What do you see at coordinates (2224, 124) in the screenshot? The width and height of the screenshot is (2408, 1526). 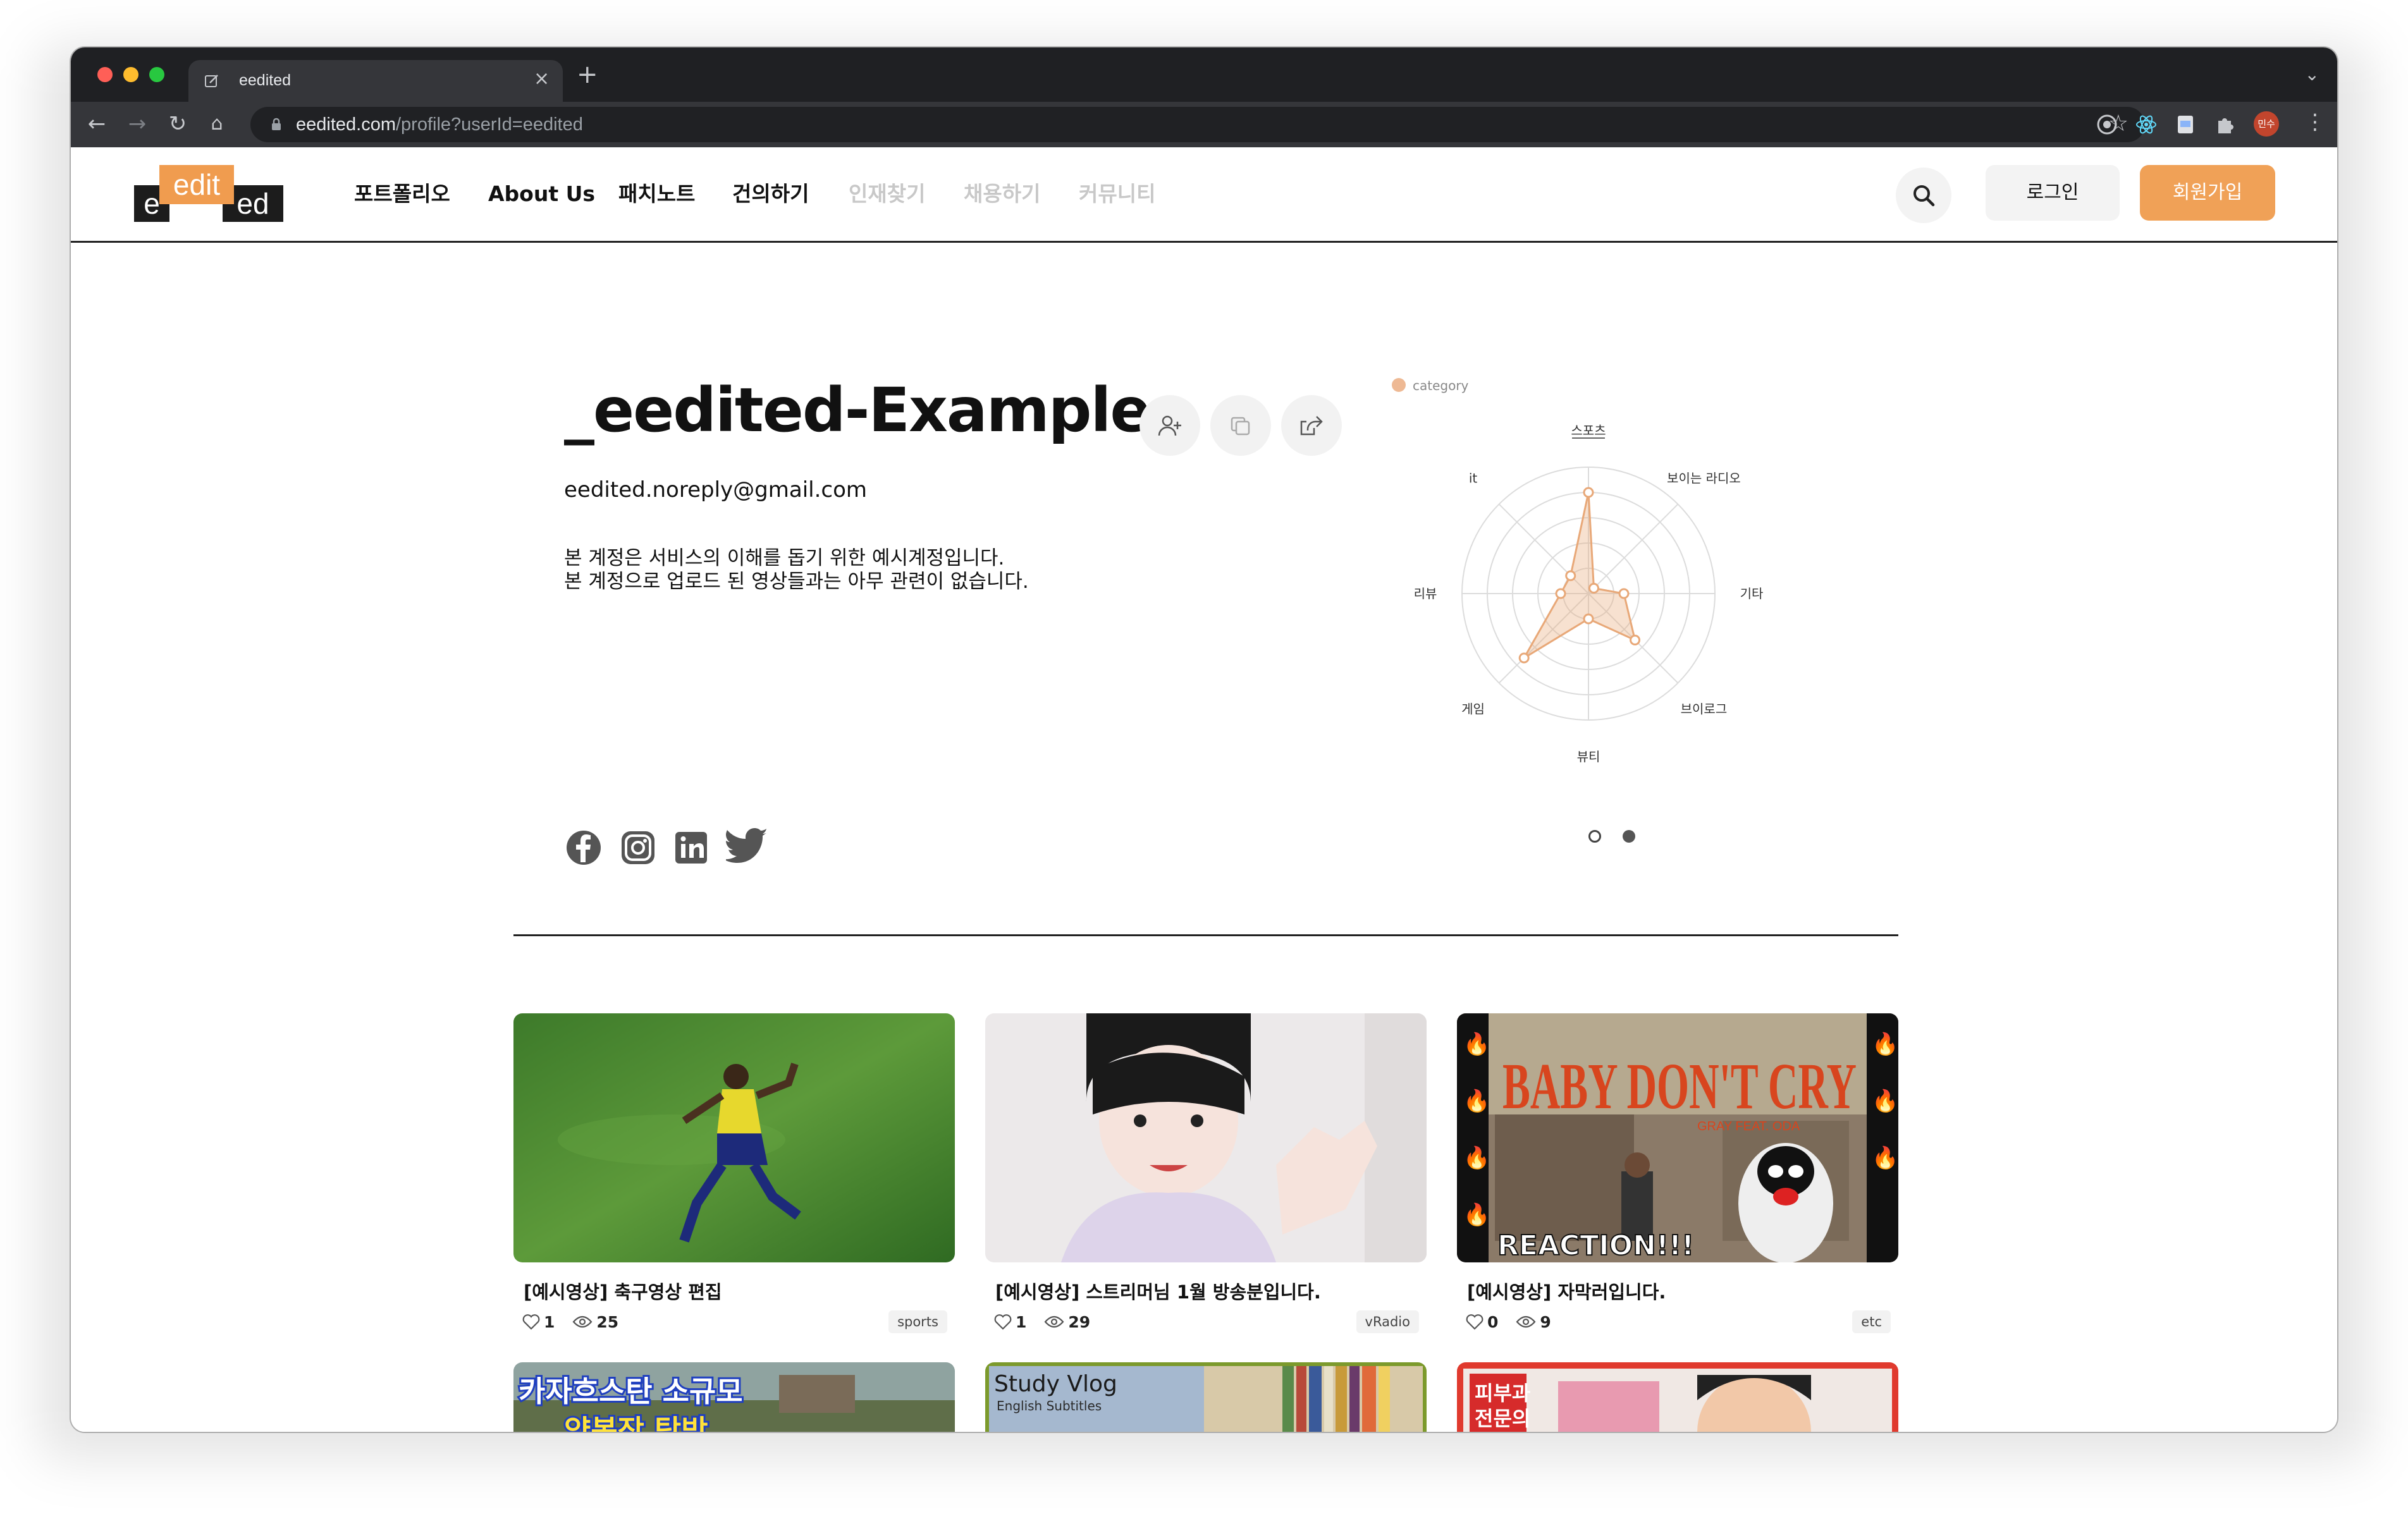 I see `extensions-puzzle-icon` at bounding box center [2224, 124].